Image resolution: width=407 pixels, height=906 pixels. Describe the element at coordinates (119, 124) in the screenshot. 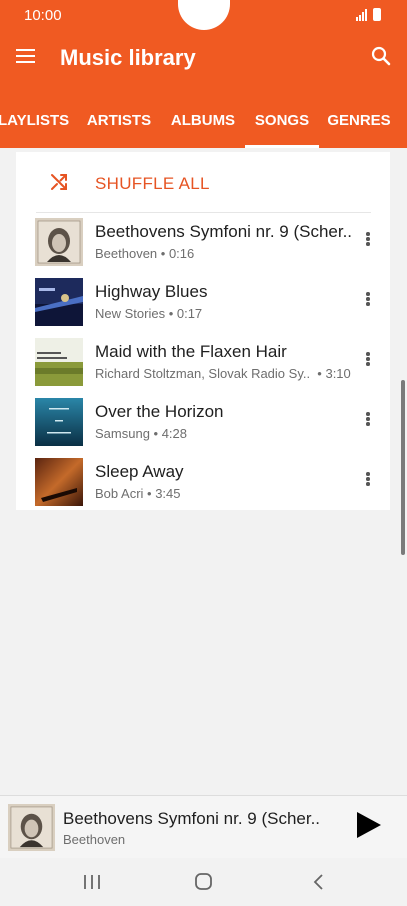

I see `tab-artists: ARTISTS` at that location.